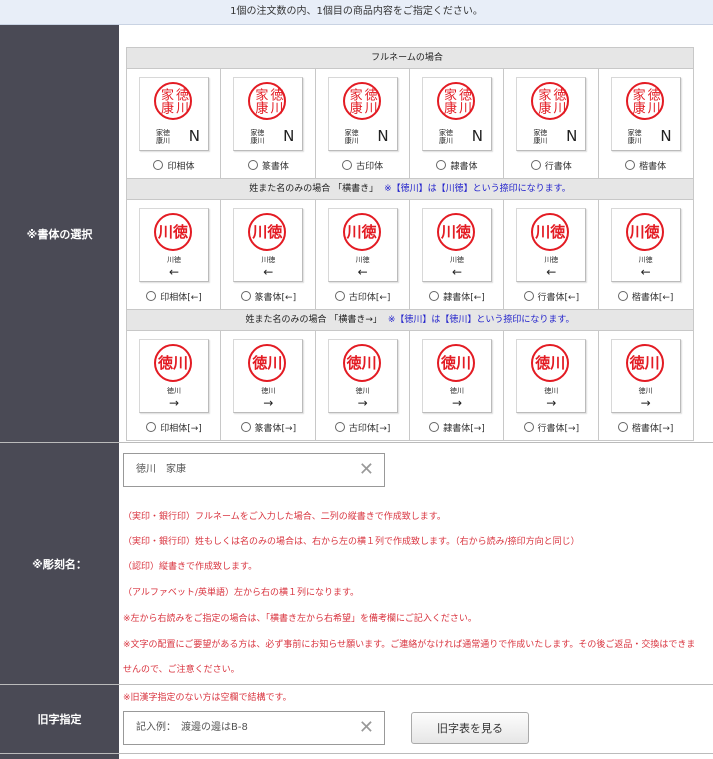  Describe the element at coordinates (268, 296) in the screenshot. I see `font-radio-option: 篆書体[←]` at that location.